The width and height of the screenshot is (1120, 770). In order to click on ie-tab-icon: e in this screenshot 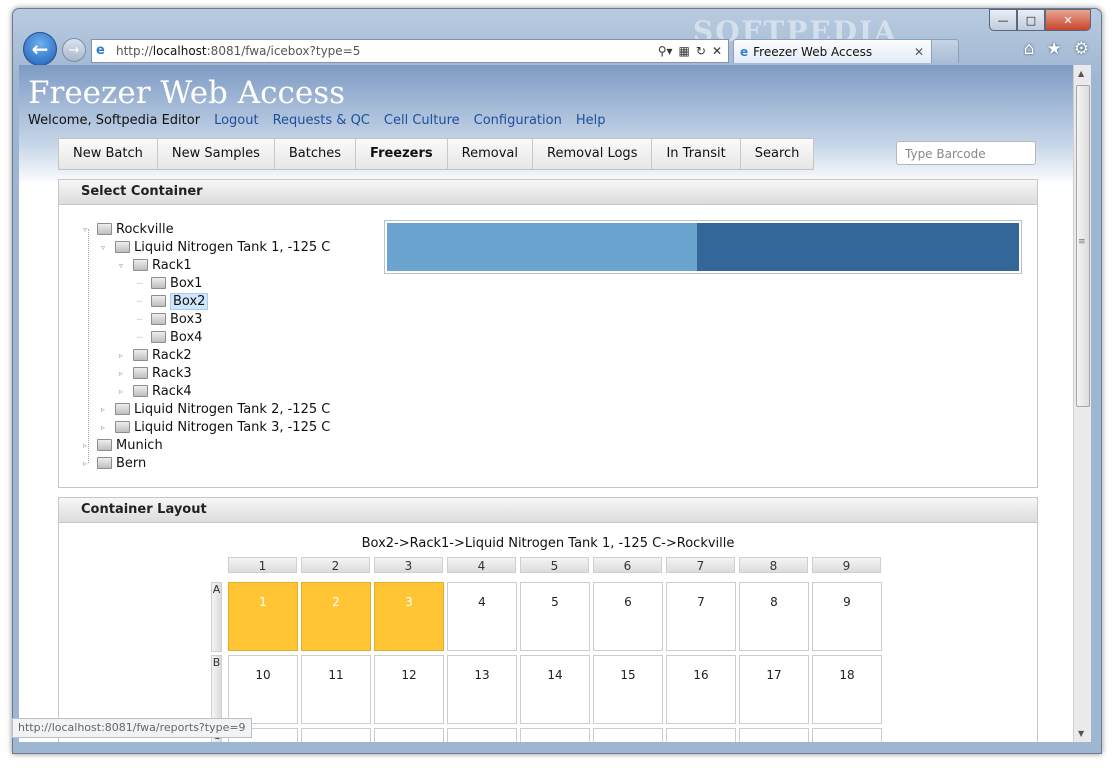, I will do `click(744, 51)`.